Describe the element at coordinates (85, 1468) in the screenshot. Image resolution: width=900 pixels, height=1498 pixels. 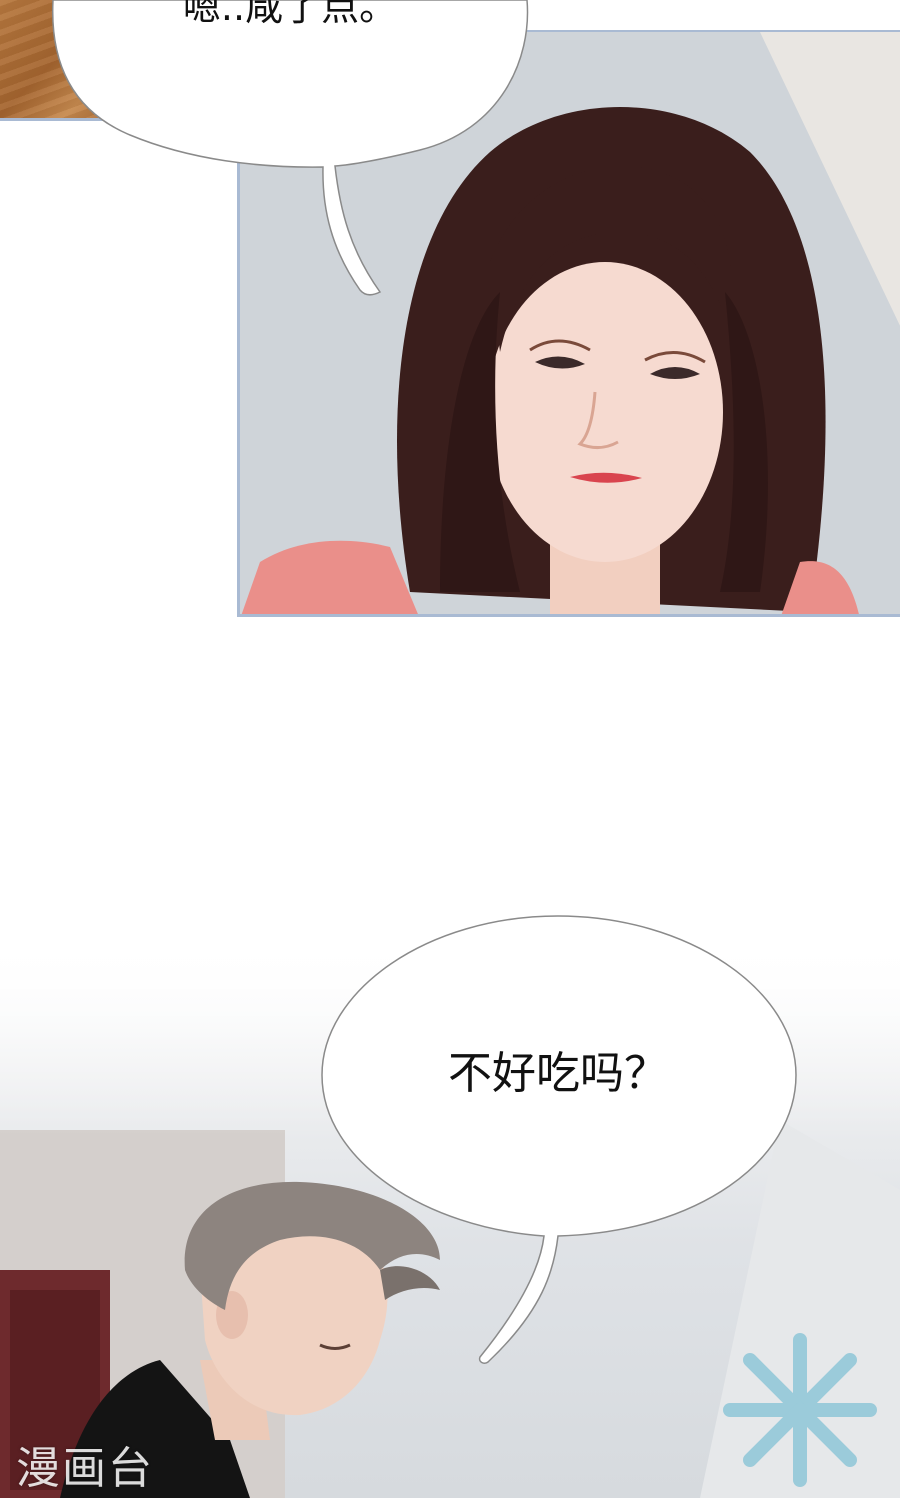
I see `watermark-logo: 漫画台` at that location.